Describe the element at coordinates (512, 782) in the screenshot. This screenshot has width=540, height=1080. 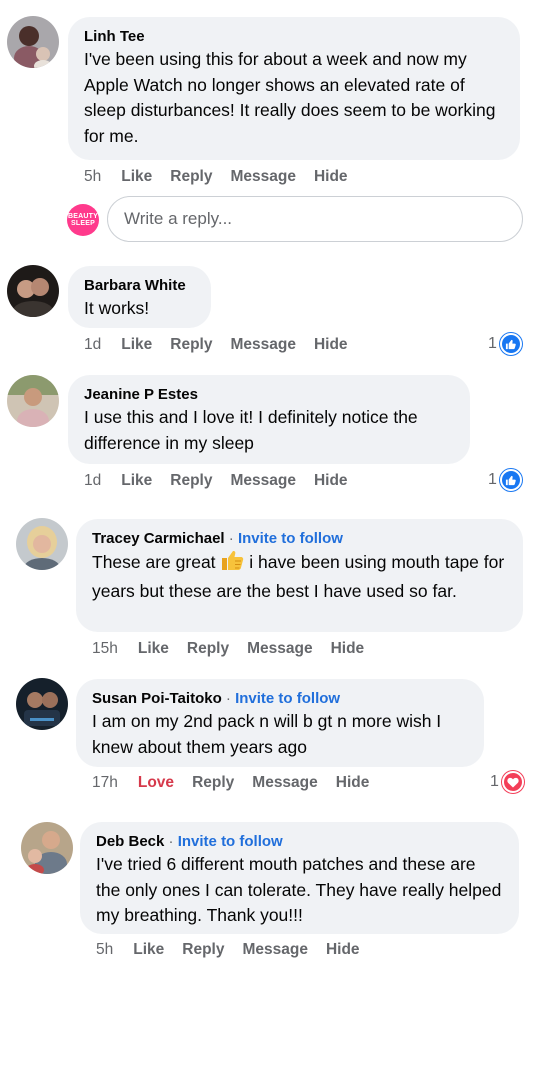
I see `love-reaction-icon` at that location.